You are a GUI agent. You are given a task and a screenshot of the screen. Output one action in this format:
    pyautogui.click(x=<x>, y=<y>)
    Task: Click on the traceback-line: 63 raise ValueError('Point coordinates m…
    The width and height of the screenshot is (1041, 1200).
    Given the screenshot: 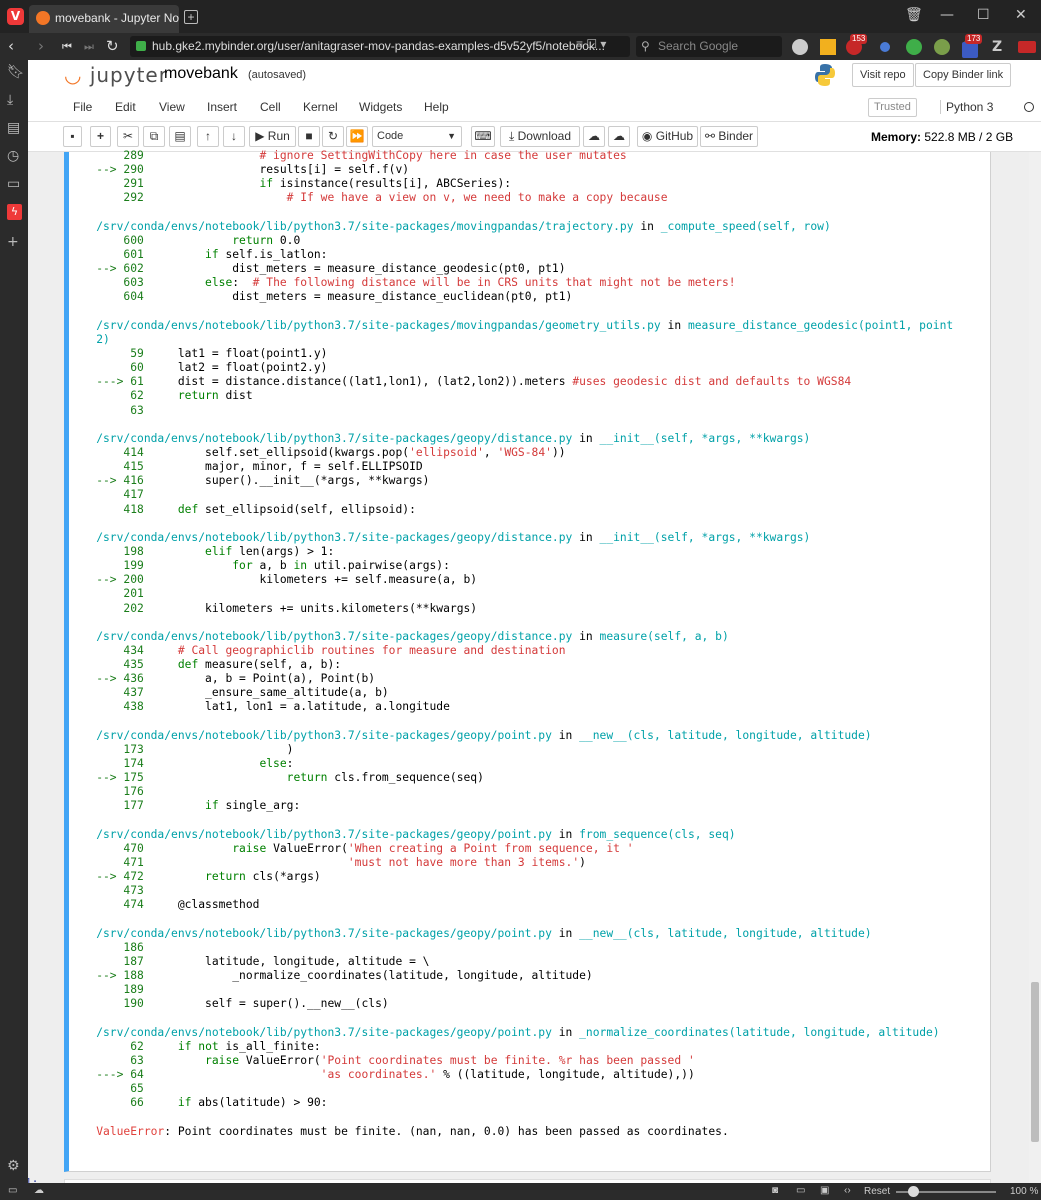 What is the action you would take?
    pyautogui.click(x=382, y=1060)
    